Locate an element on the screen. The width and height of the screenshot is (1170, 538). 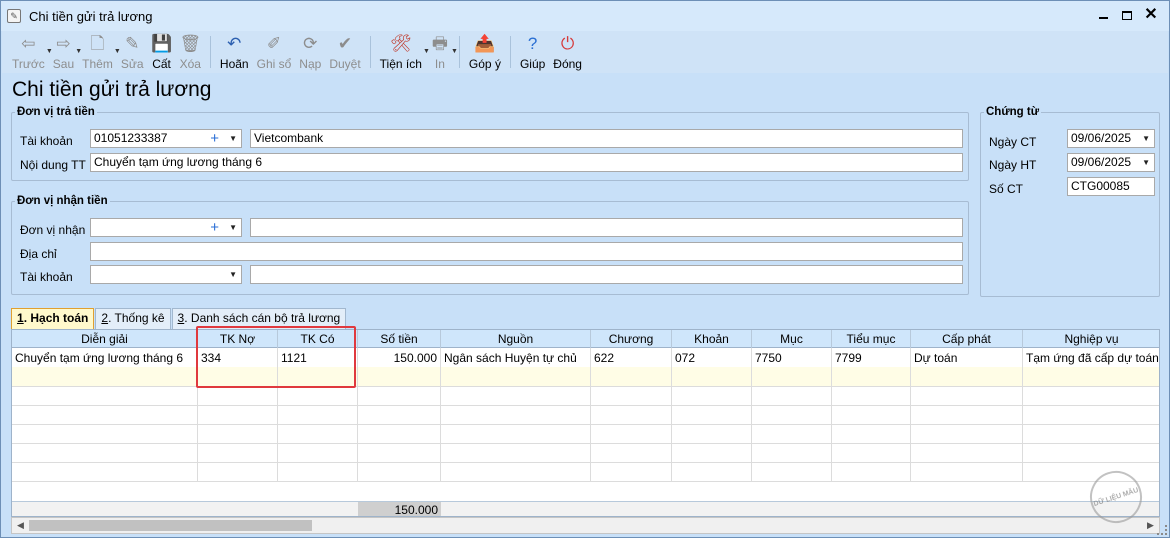
payer-account-select: 01051233387 + ▼ is located at coordinates (166, 138).